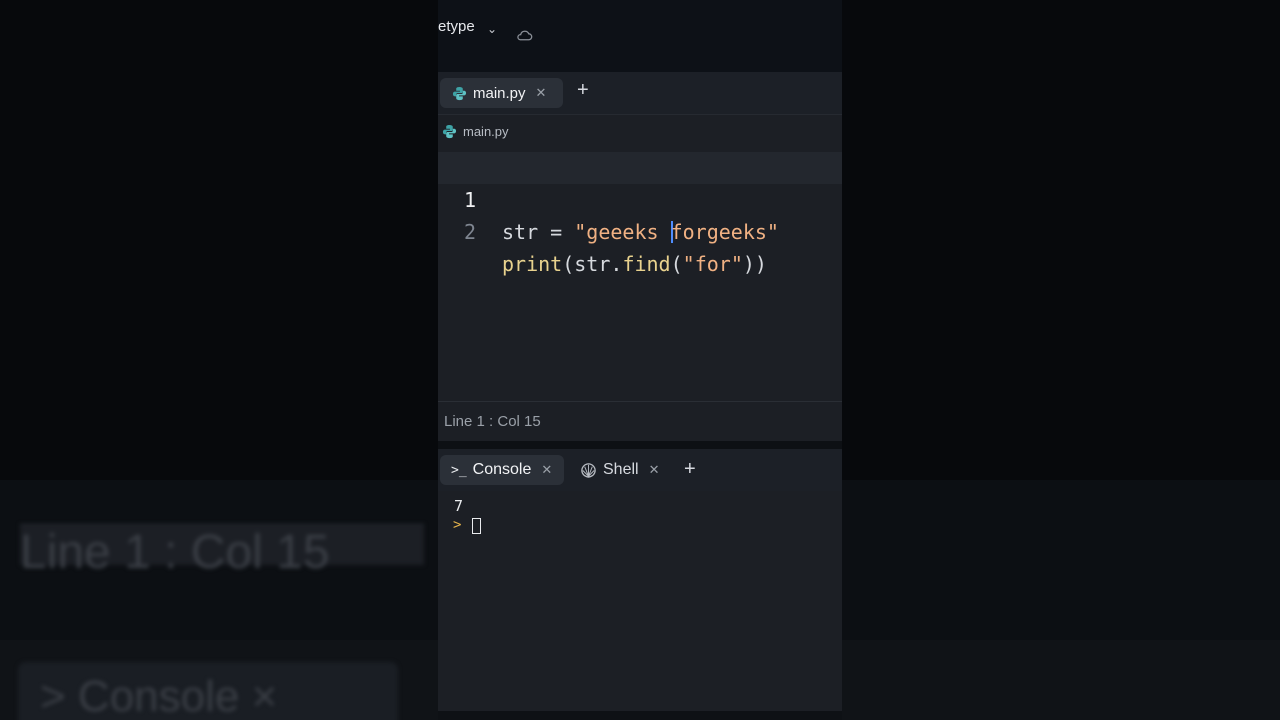 The image size is (1280, 720). What do you see at coordinates (159, 696) in the screenshot?
I see `background-console-text: > Console ×` at bounding box center [159, 696].